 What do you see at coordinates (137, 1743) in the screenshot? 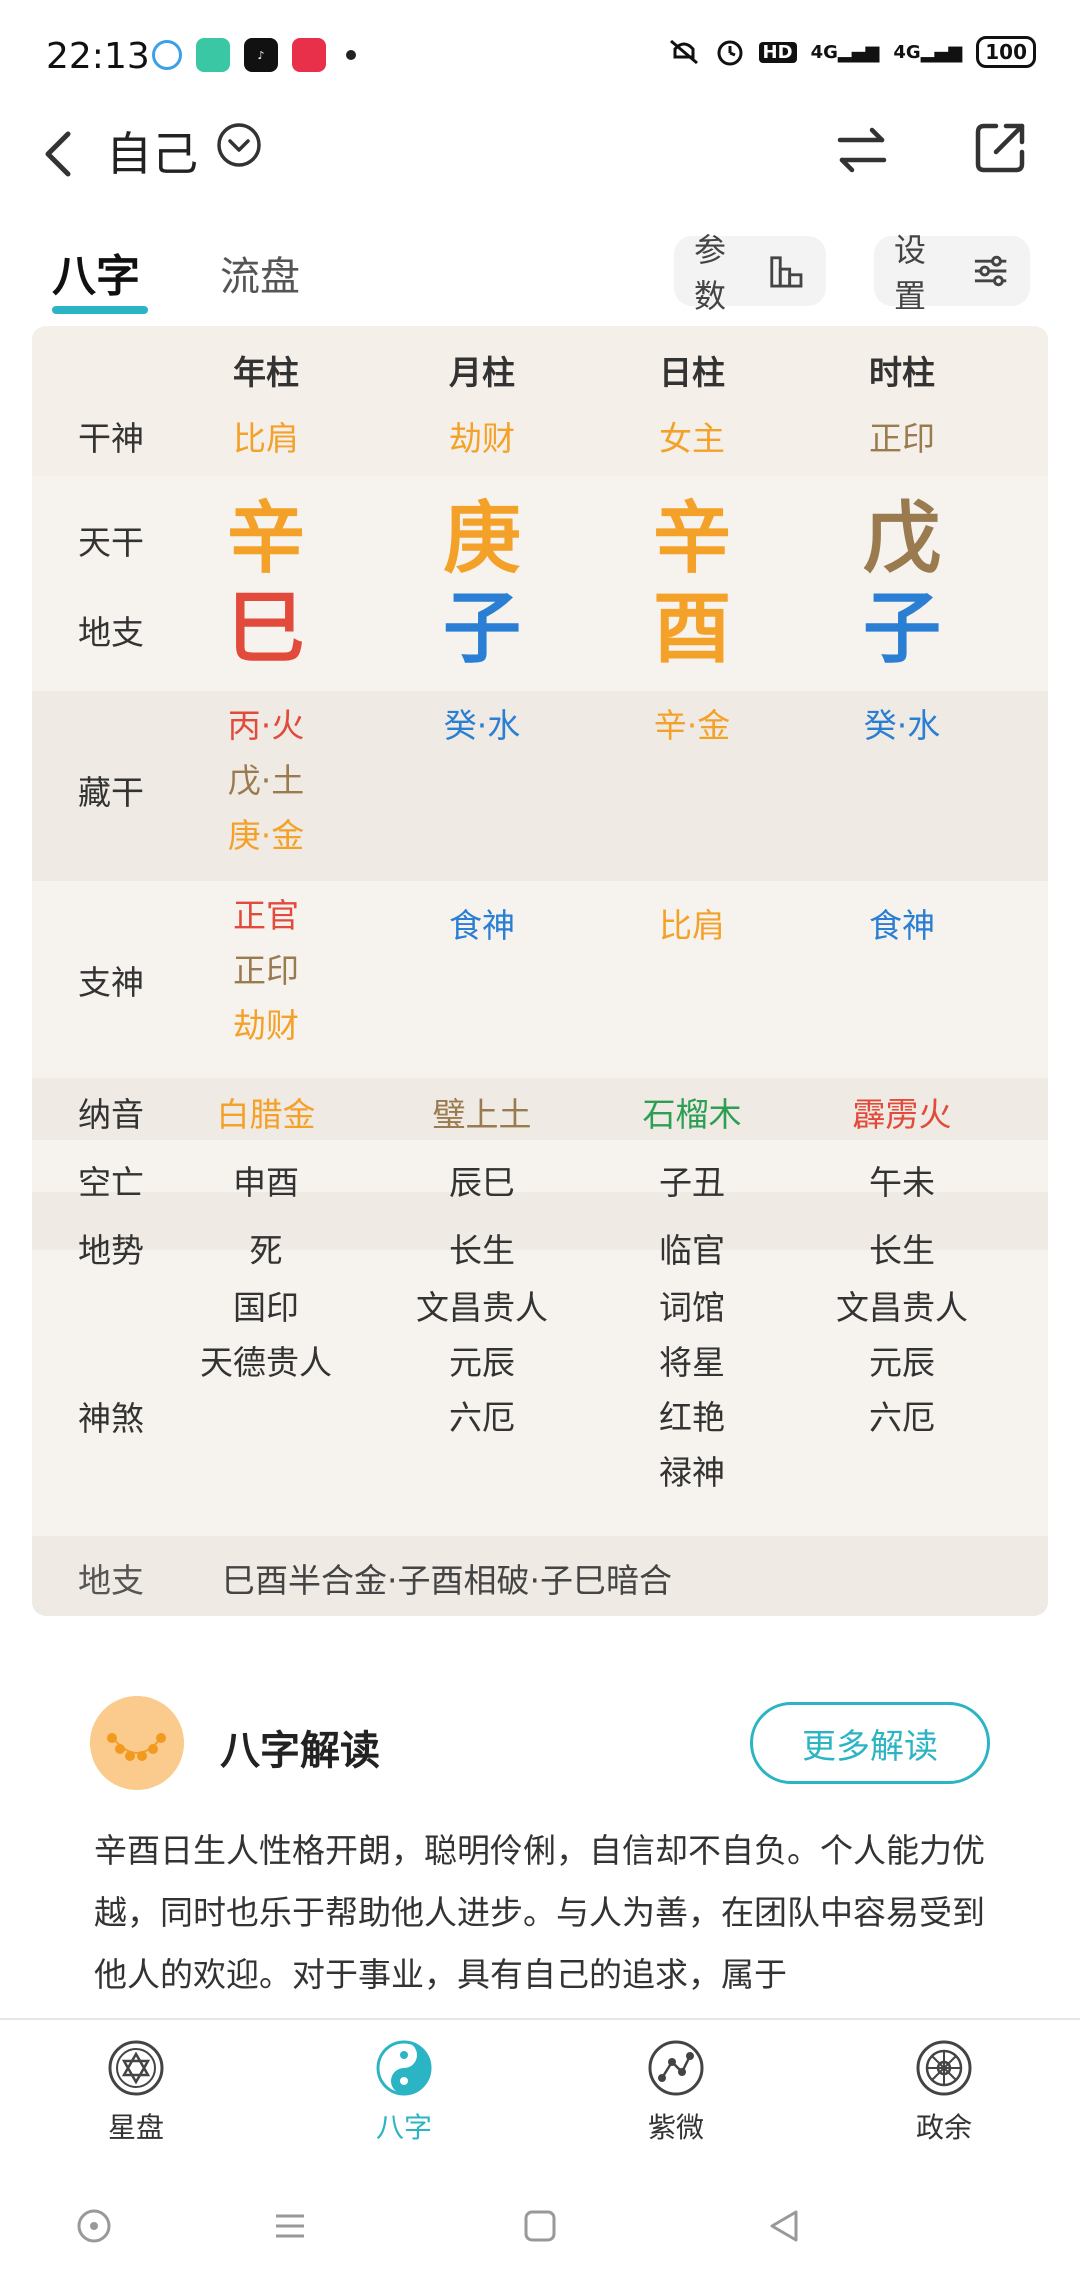
I see `beads-icon` at bounding box center [137, 1743].